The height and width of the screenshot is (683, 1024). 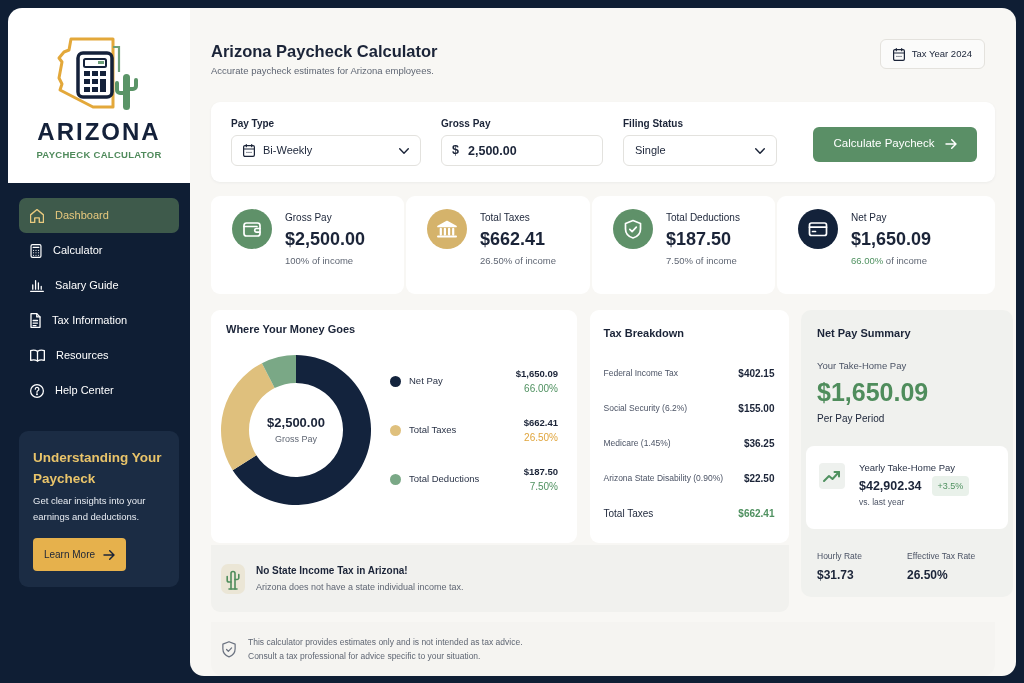 What do you see at coordinates (699, 239) in the screenshot?
I see `stat-value: $187.50` at bounding box center [699, 239].